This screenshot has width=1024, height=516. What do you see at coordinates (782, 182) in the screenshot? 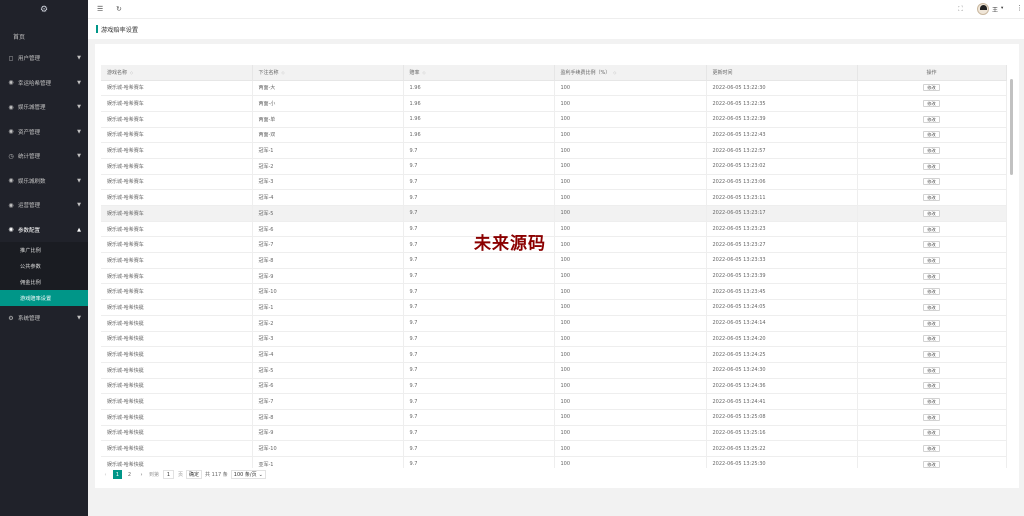
I see `table-cell: 2022-06-05 13:23:06` at bounding box center [782, 182].